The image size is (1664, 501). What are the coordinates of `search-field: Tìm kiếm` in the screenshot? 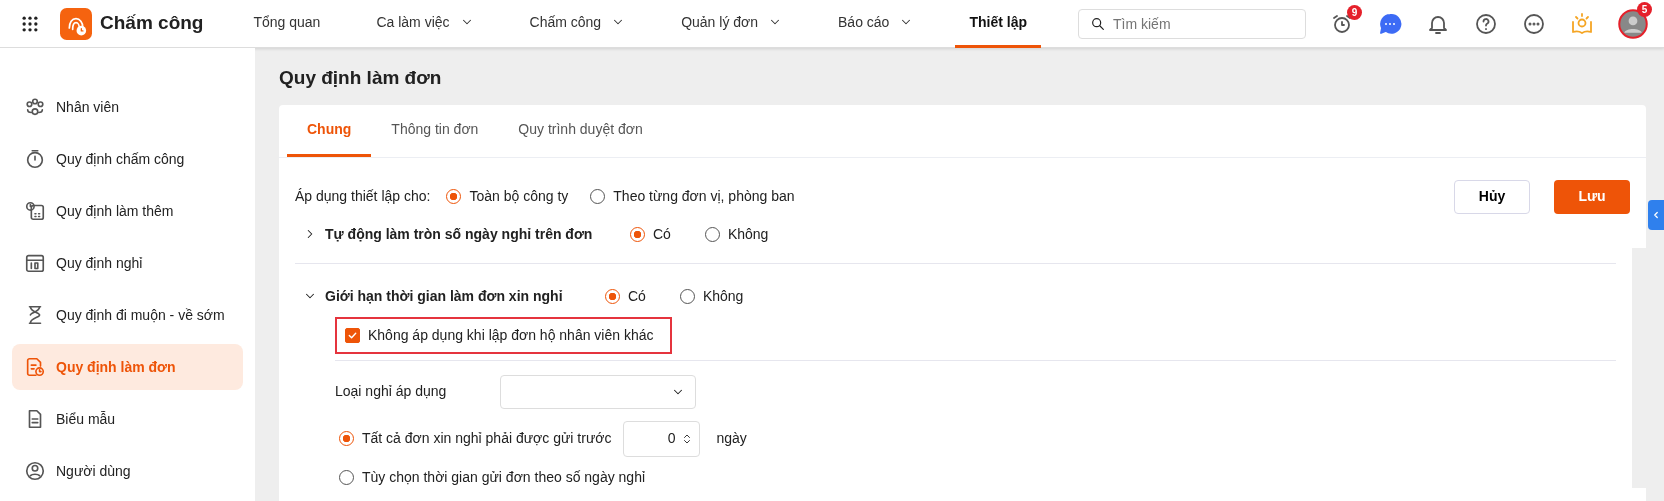 It's located at (1192, 23).